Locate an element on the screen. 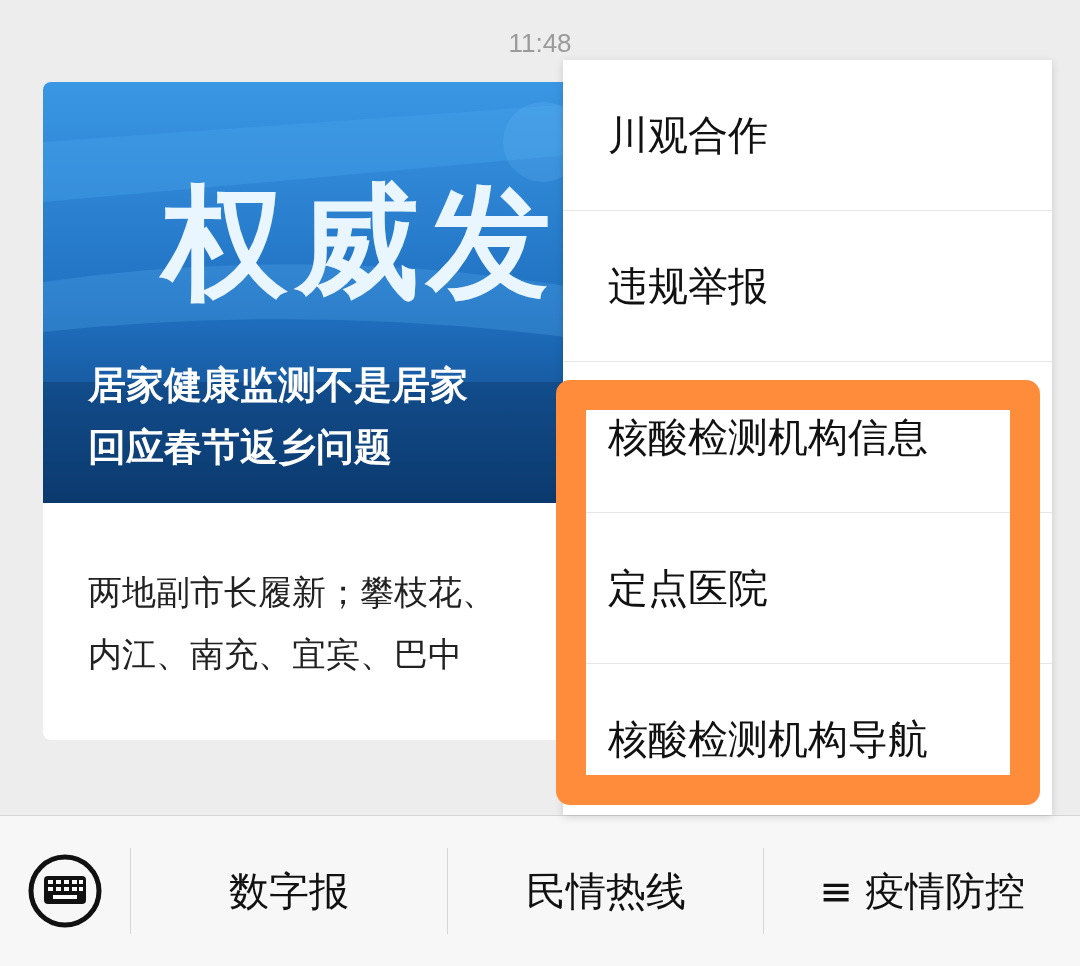 This screenshot has height=966, width=1080. keyboard-icon is located at coordinates (65, 891).